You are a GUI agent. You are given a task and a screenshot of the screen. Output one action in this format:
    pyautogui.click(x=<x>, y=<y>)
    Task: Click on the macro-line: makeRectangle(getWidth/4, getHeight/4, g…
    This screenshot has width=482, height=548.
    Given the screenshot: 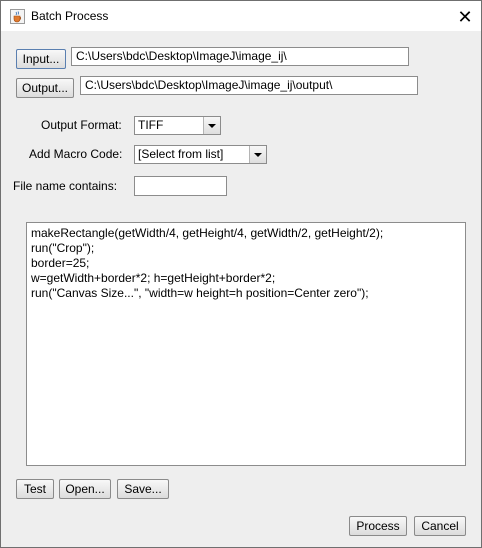 What is the action you would take?
    pyautogui.click(x=207, y=233)
    